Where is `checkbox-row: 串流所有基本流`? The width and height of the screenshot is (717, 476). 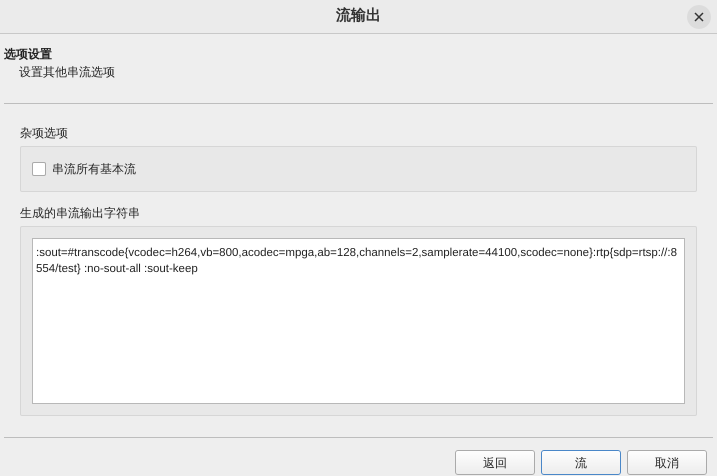
checkbox-row: 串流所有基本流 is located at coordinates (84, 169).